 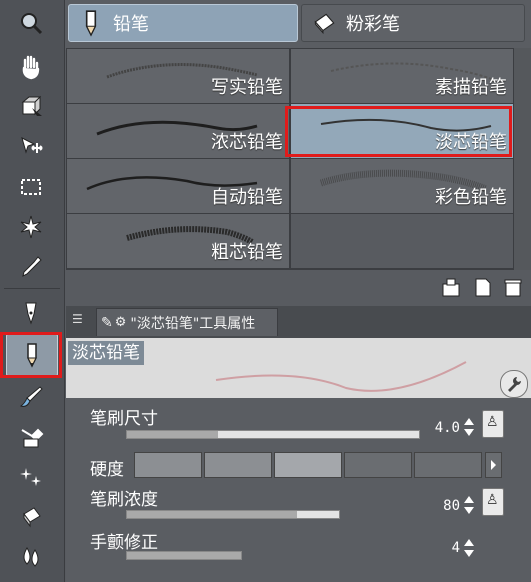 I want to click on selection-icon, so click(x=31, y=187).